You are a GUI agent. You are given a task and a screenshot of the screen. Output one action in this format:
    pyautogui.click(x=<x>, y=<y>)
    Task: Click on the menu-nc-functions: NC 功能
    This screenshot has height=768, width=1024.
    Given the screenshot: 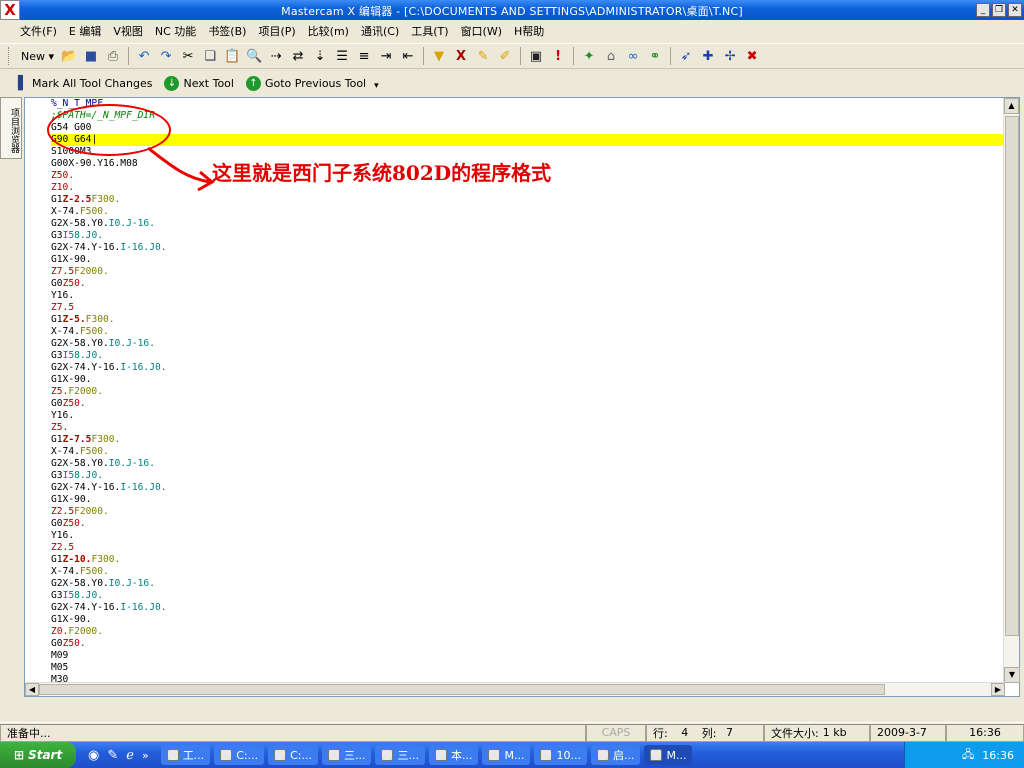 What is the action you would take?
    pyautogui.click(x=175, y=31)
    